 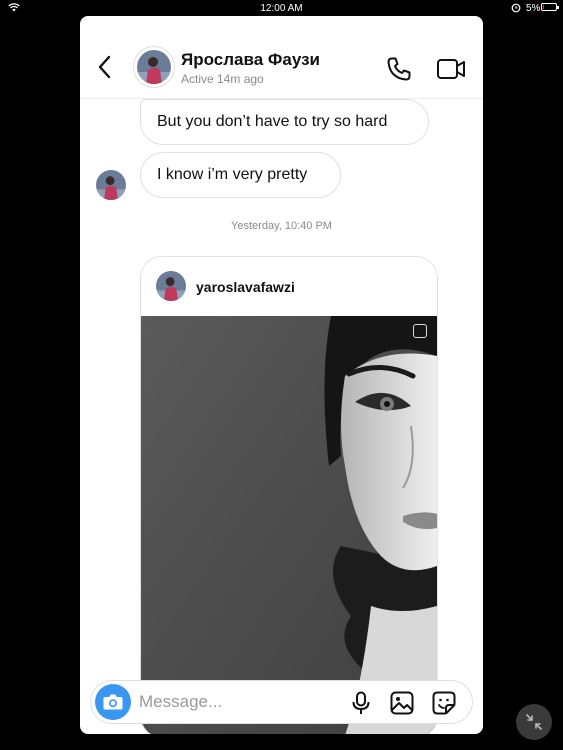 I want to click on message-composer, so click(x=281, y=702).